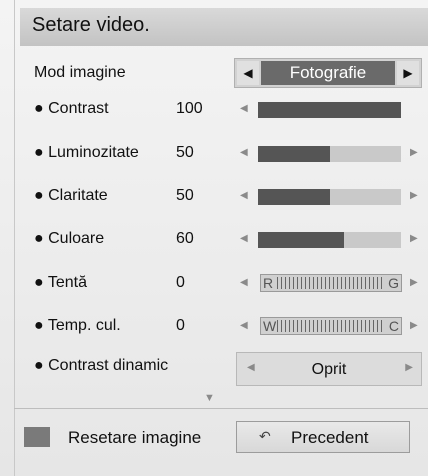 This screenshot has width=428, height=476. I want to click on tint-balance-slider: R G, so click(331, 283).